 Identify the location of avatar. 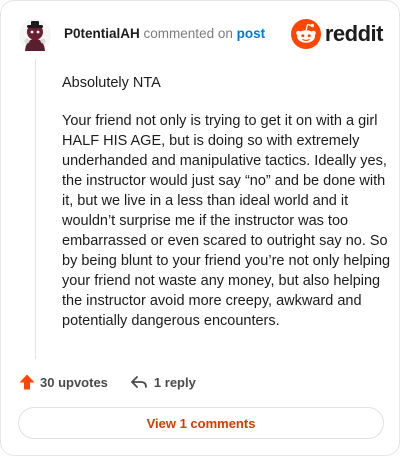
(35, 35).